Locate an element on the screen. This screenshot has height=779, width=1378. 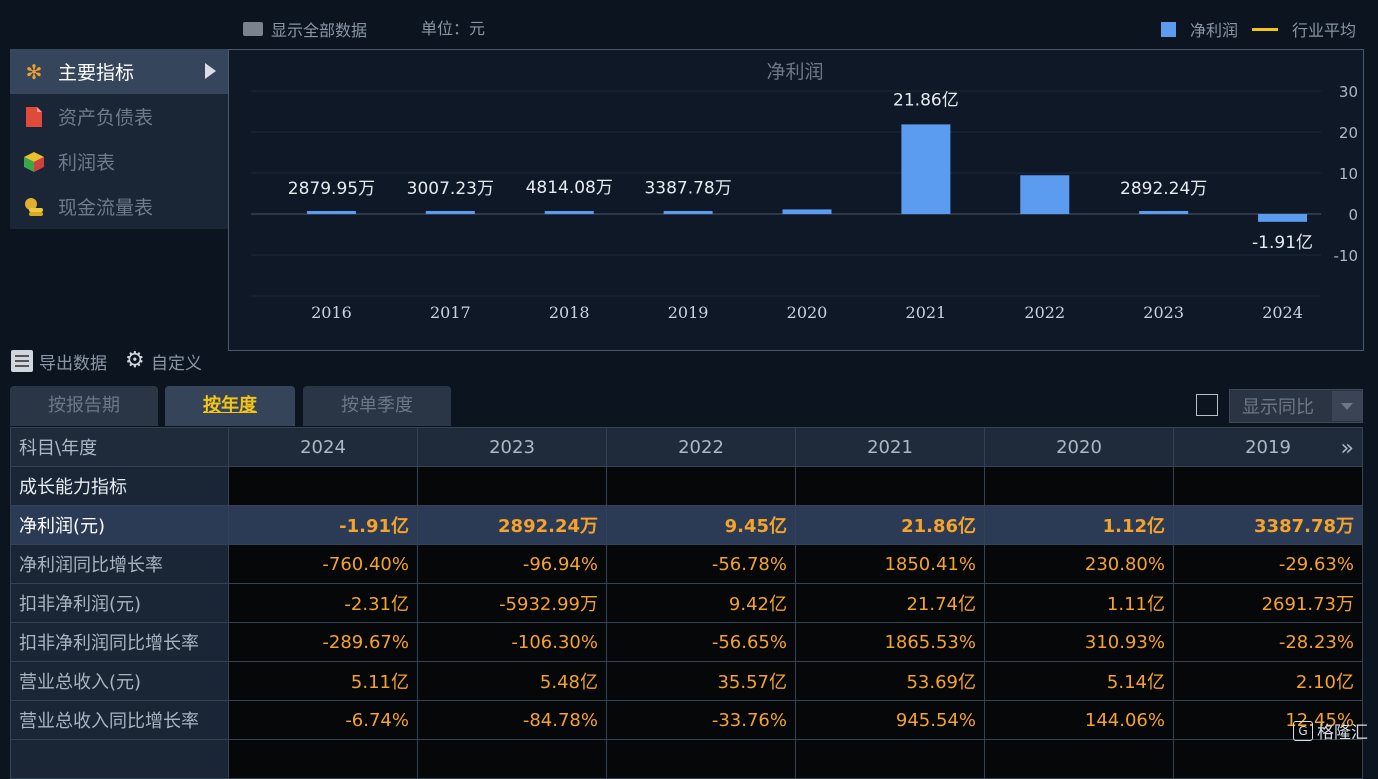
data-label: 2892.24万 is located at coordinates (1163, 189).